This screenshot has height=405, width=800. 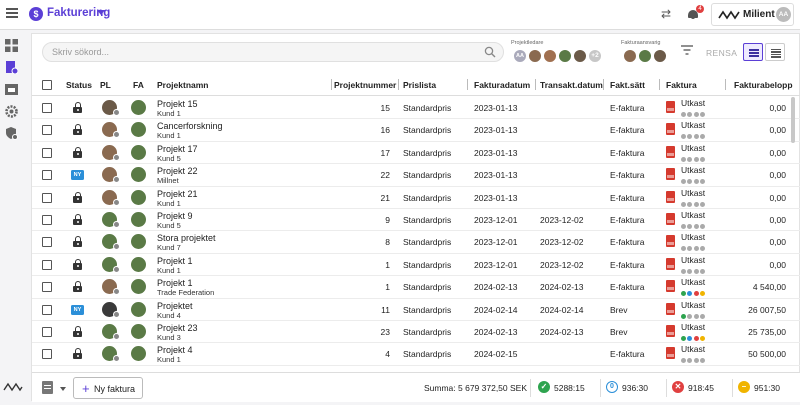 I want to click on project-name: Projekt 4, so click(x=175, y=350).